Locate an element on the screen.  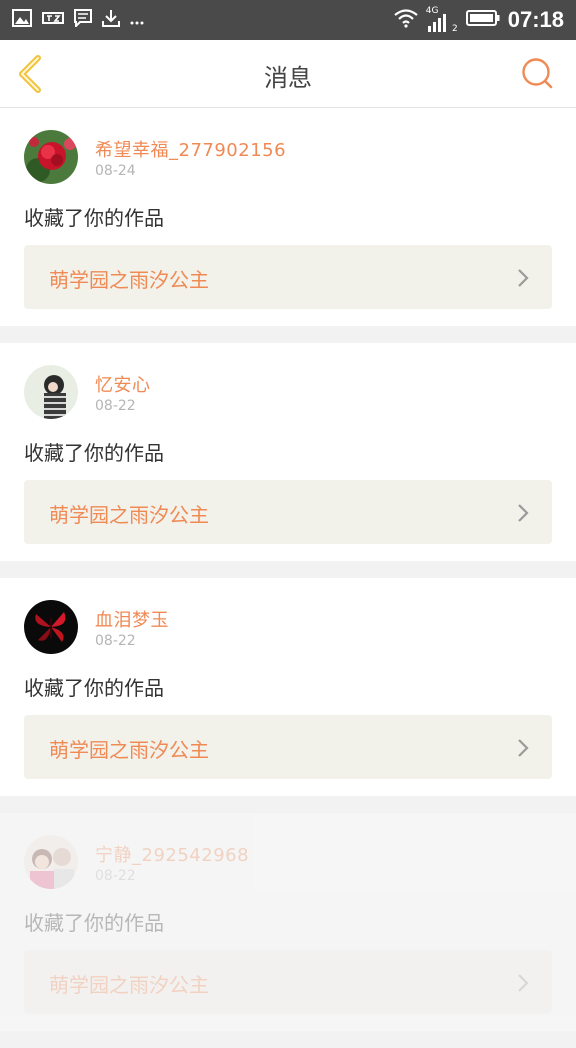
user-name: 宁静_292542968 is located at coordinates (172, 854).